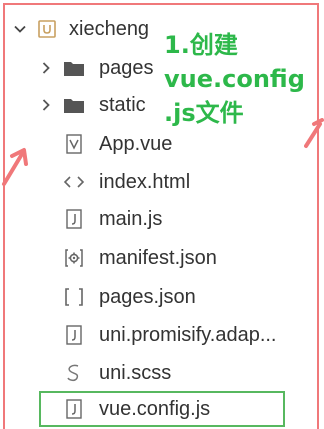 The image size is (324, 429). I want to click on annotation-text: 1.创建 vue.config .js文件, so click(234, 79).